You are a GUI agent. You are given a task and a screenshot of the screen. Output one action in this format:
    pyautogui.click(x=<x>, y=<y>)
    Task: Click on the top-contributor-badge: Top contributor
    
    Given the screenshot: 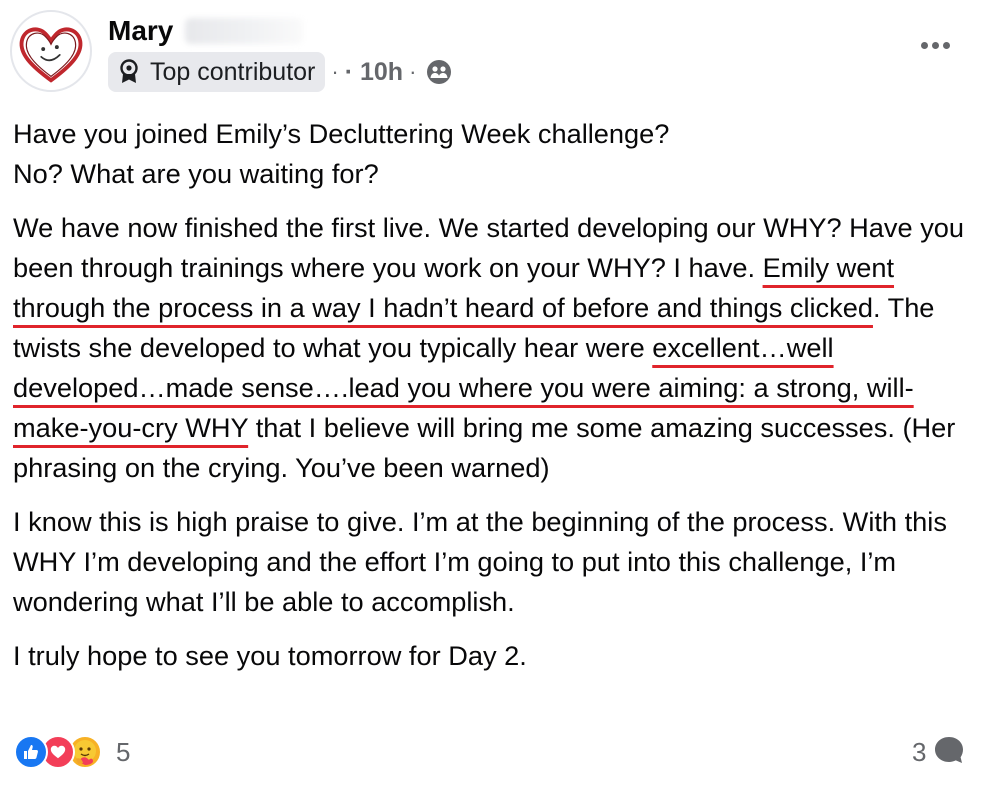 What is the action you would take?
    pyautogui.click(x=217, y=72)
    